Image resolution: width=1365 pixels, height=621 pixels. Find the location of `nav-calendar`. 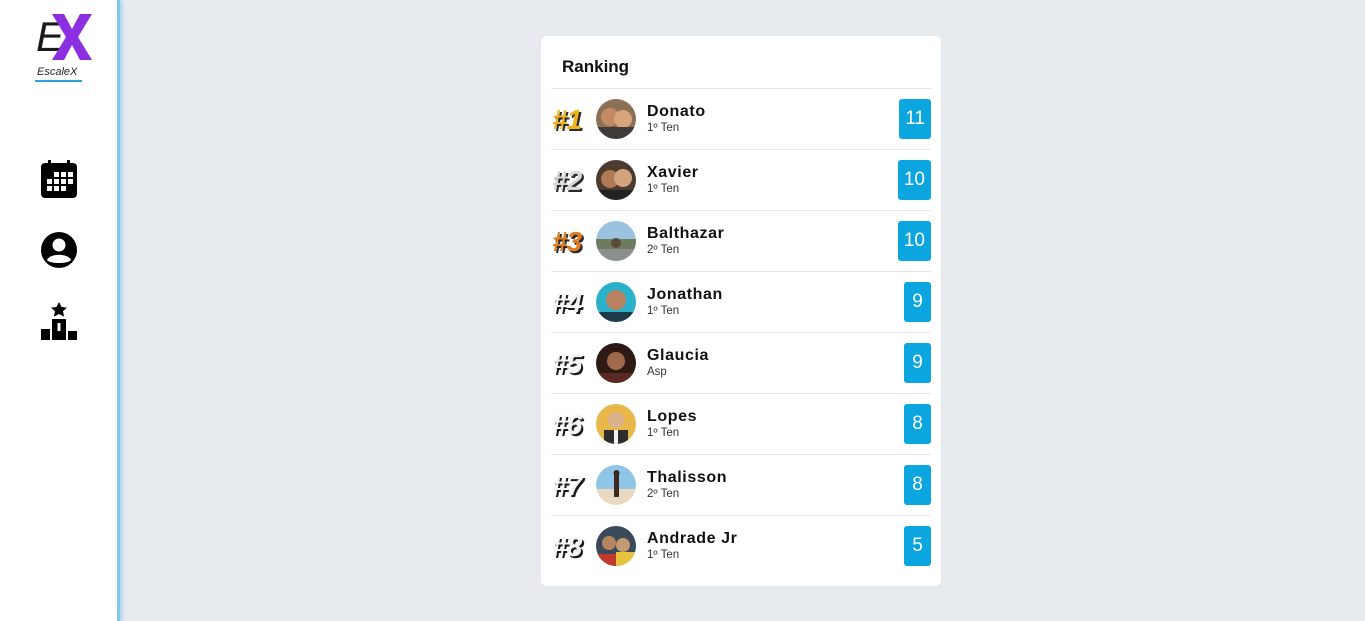

nav-calendar is located at coordinates (59, 179).